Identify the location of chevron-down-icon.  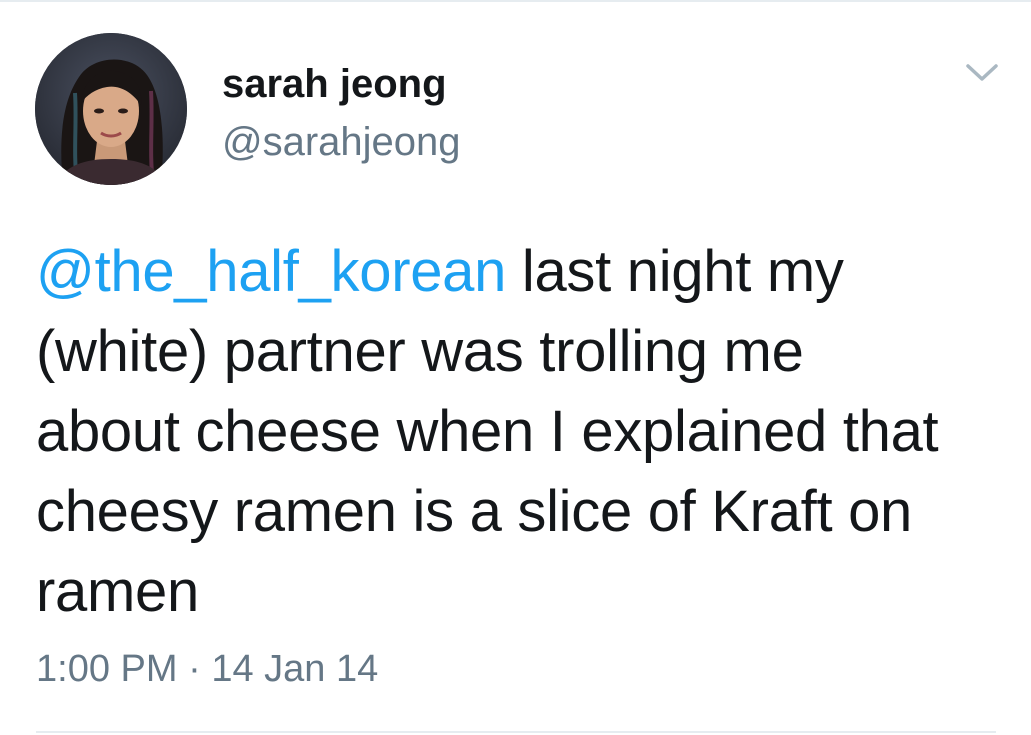
(982, 72).